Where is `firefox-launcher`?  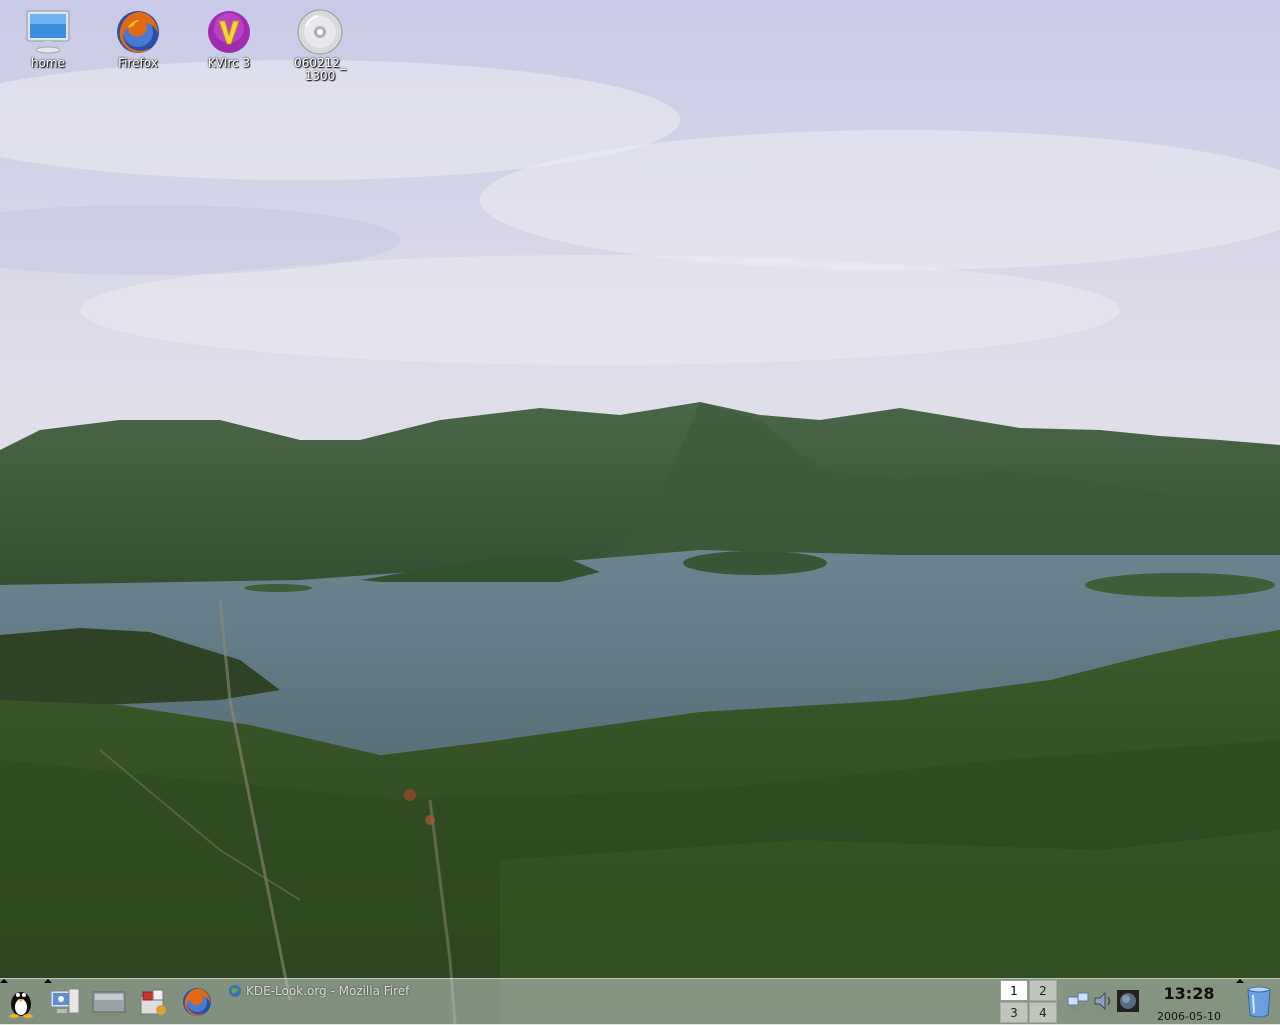 firefox-launcher is located at coordinates (197, 1002).